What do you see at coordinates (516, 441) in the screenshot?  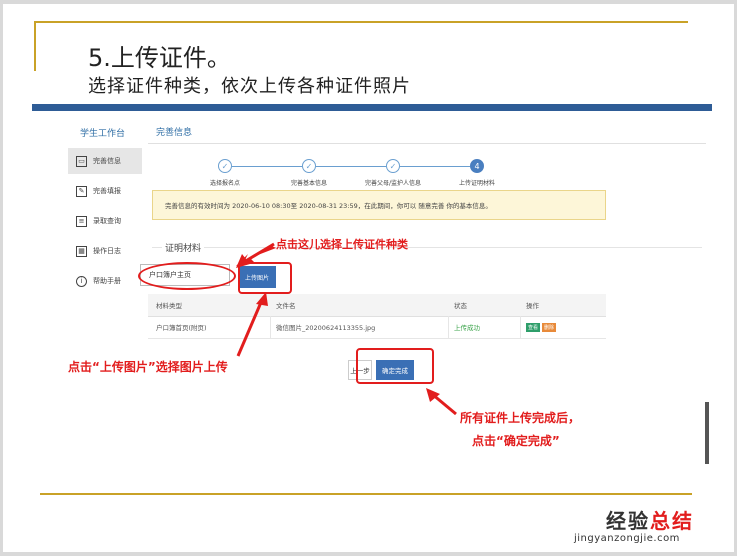 I see `annotation-finish-line2: 点击“确定完成”` at bounding box center [516, 441].